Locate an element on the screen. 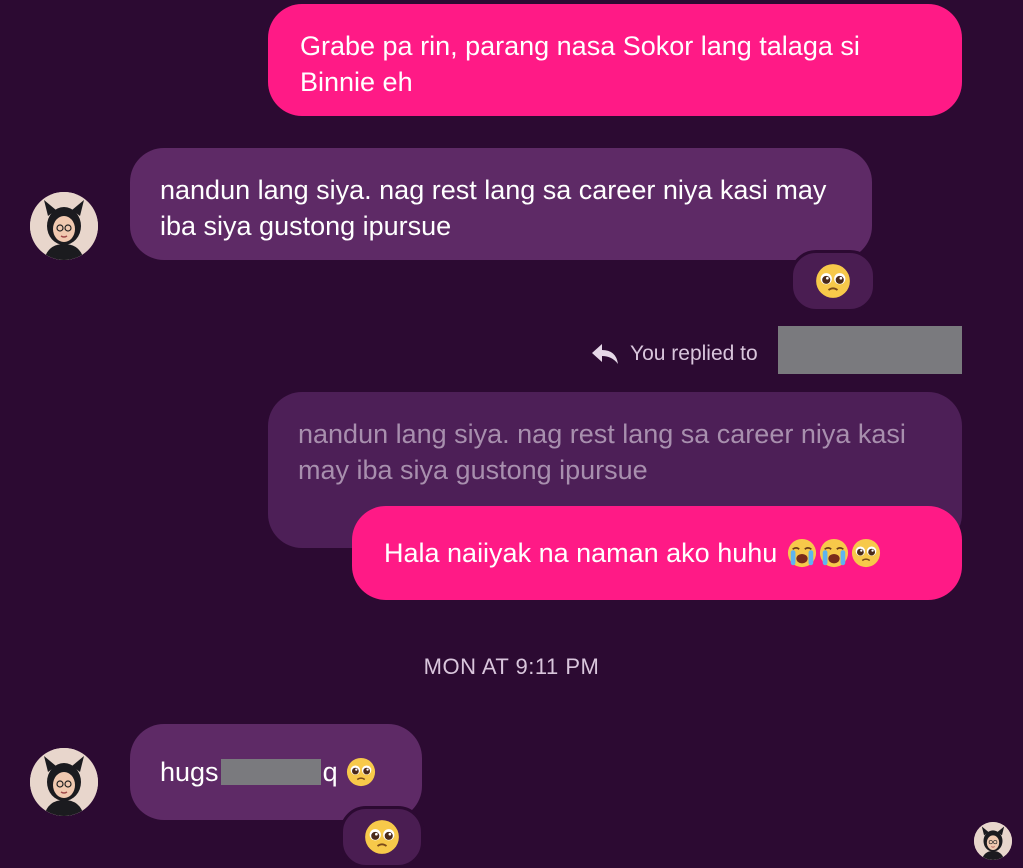 Image resolution: width=1023 pixels, height=868 pixels. read-receipt-avatar is located at coordinates (993, 841).